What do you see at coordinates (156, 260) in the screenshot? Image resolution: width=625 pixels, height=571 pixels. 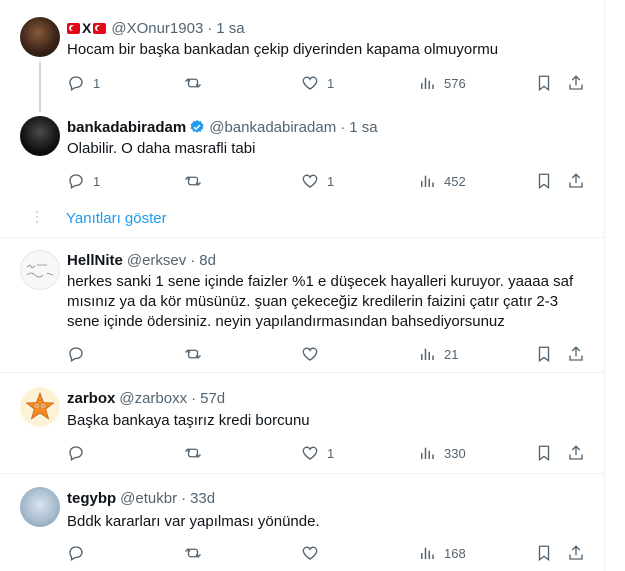 I see `user-handle: @erksev` at bounding box center [156, 260].